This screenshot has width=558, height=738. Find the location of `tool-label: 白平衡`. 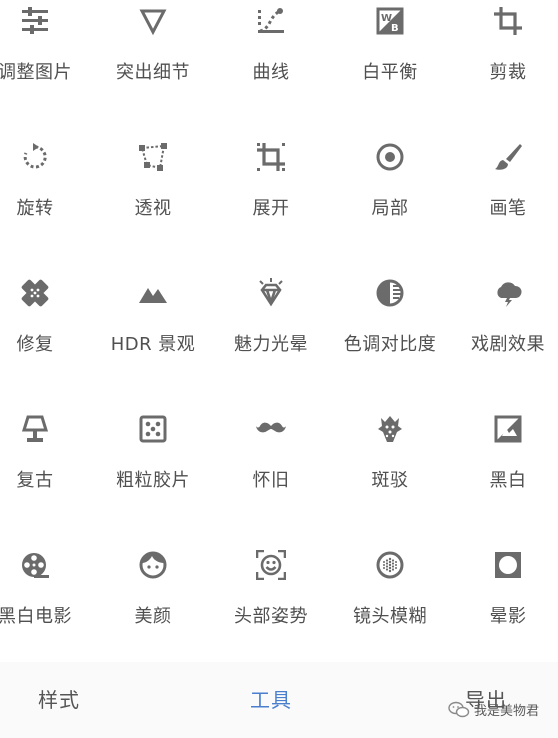

tool-label: 白平衡 is located at coordinates (390, 72).